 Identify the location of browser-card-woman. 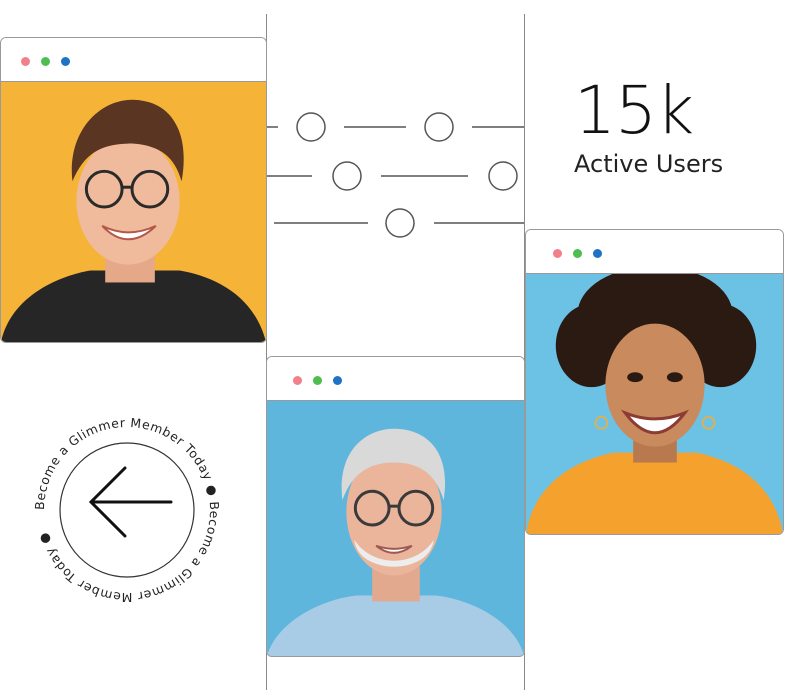
(654, 382).